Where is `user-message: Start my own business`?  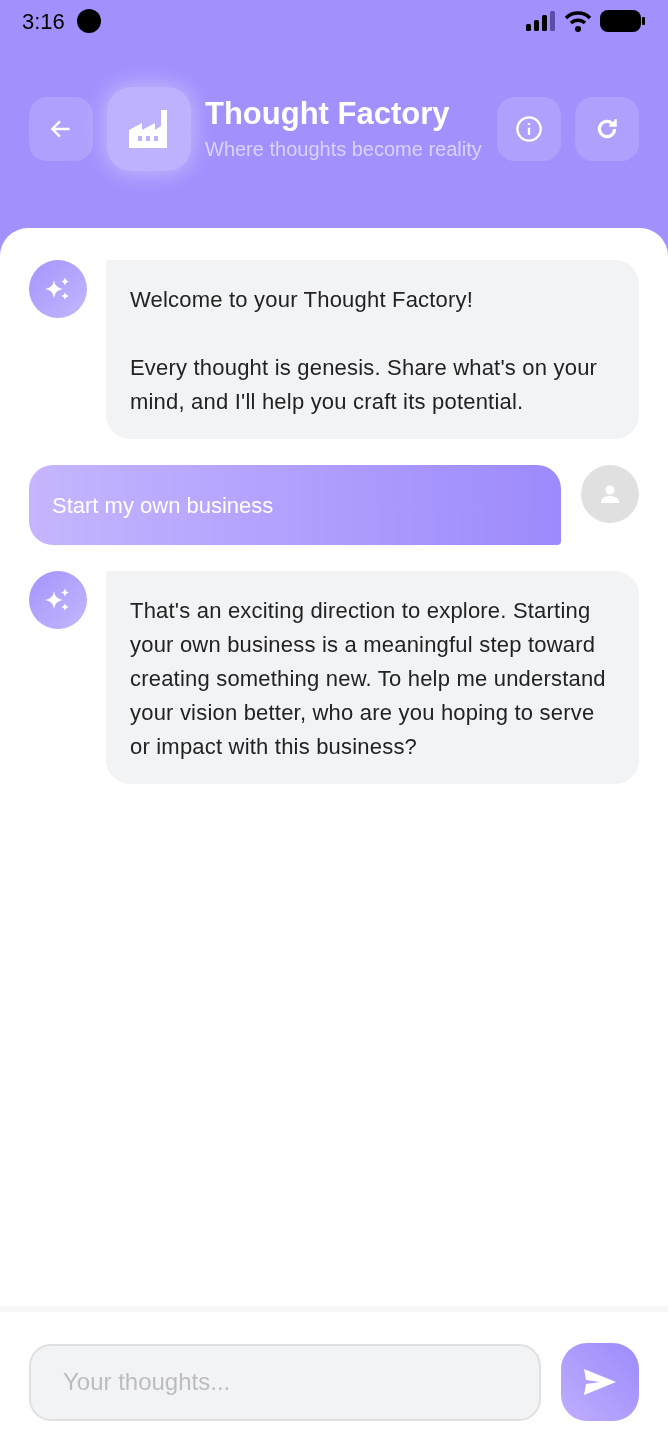 user-message: Start my own business is located at coordinates (295, 505).